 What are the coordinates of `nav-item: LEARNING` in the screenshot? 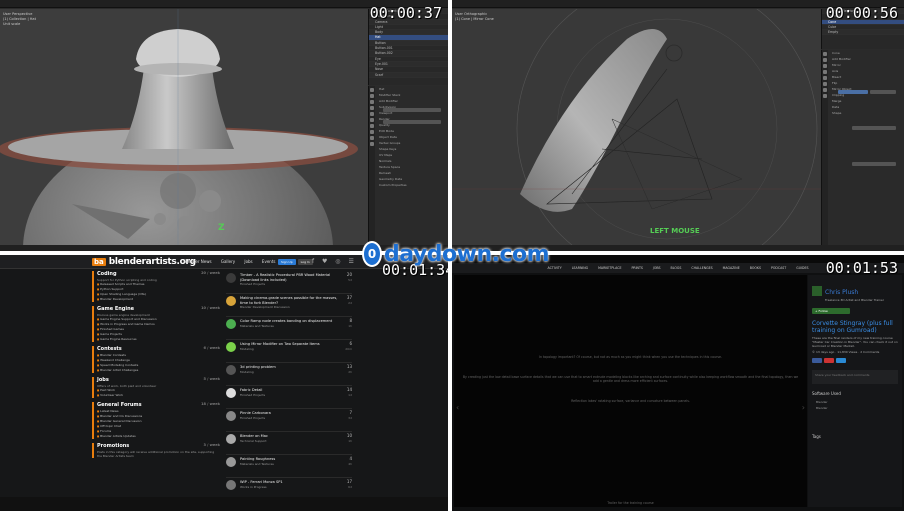 It's located at (580, 268).